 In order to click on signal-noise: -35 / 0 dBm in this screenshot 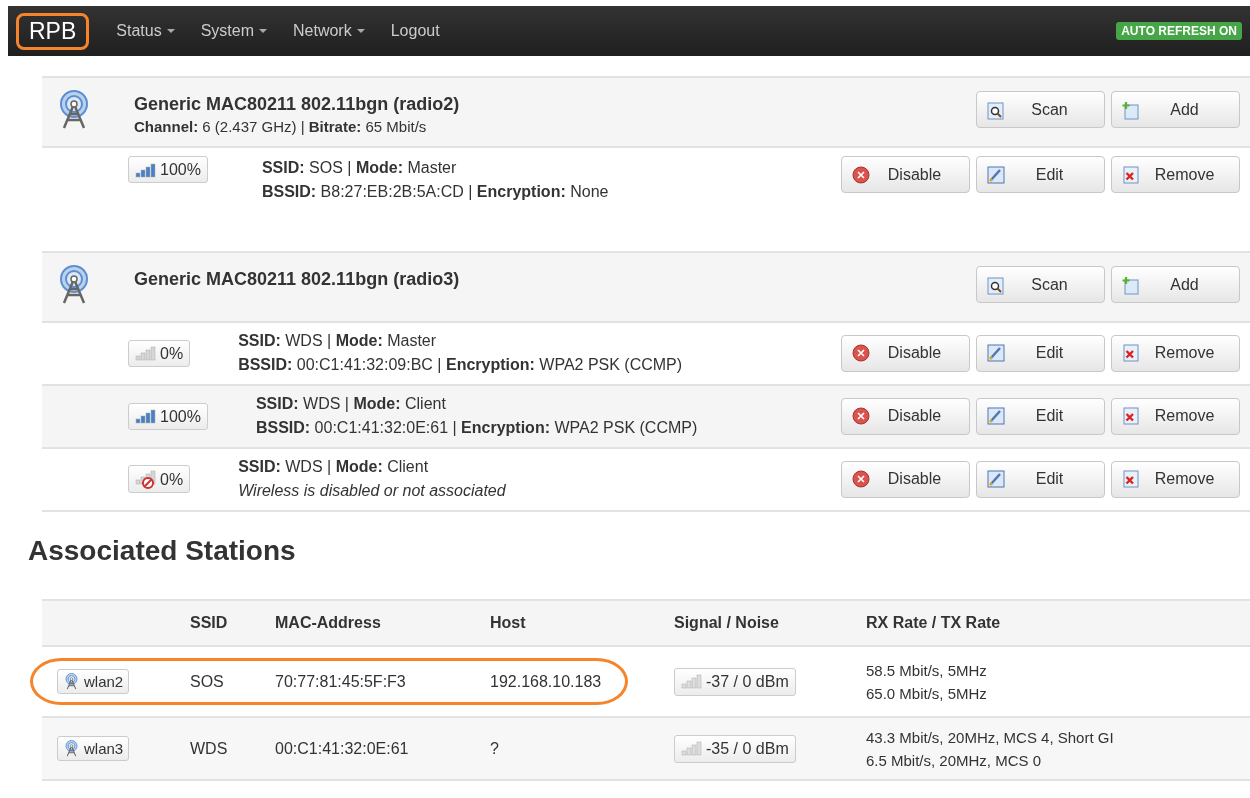, I will do `click(735, 748)`.